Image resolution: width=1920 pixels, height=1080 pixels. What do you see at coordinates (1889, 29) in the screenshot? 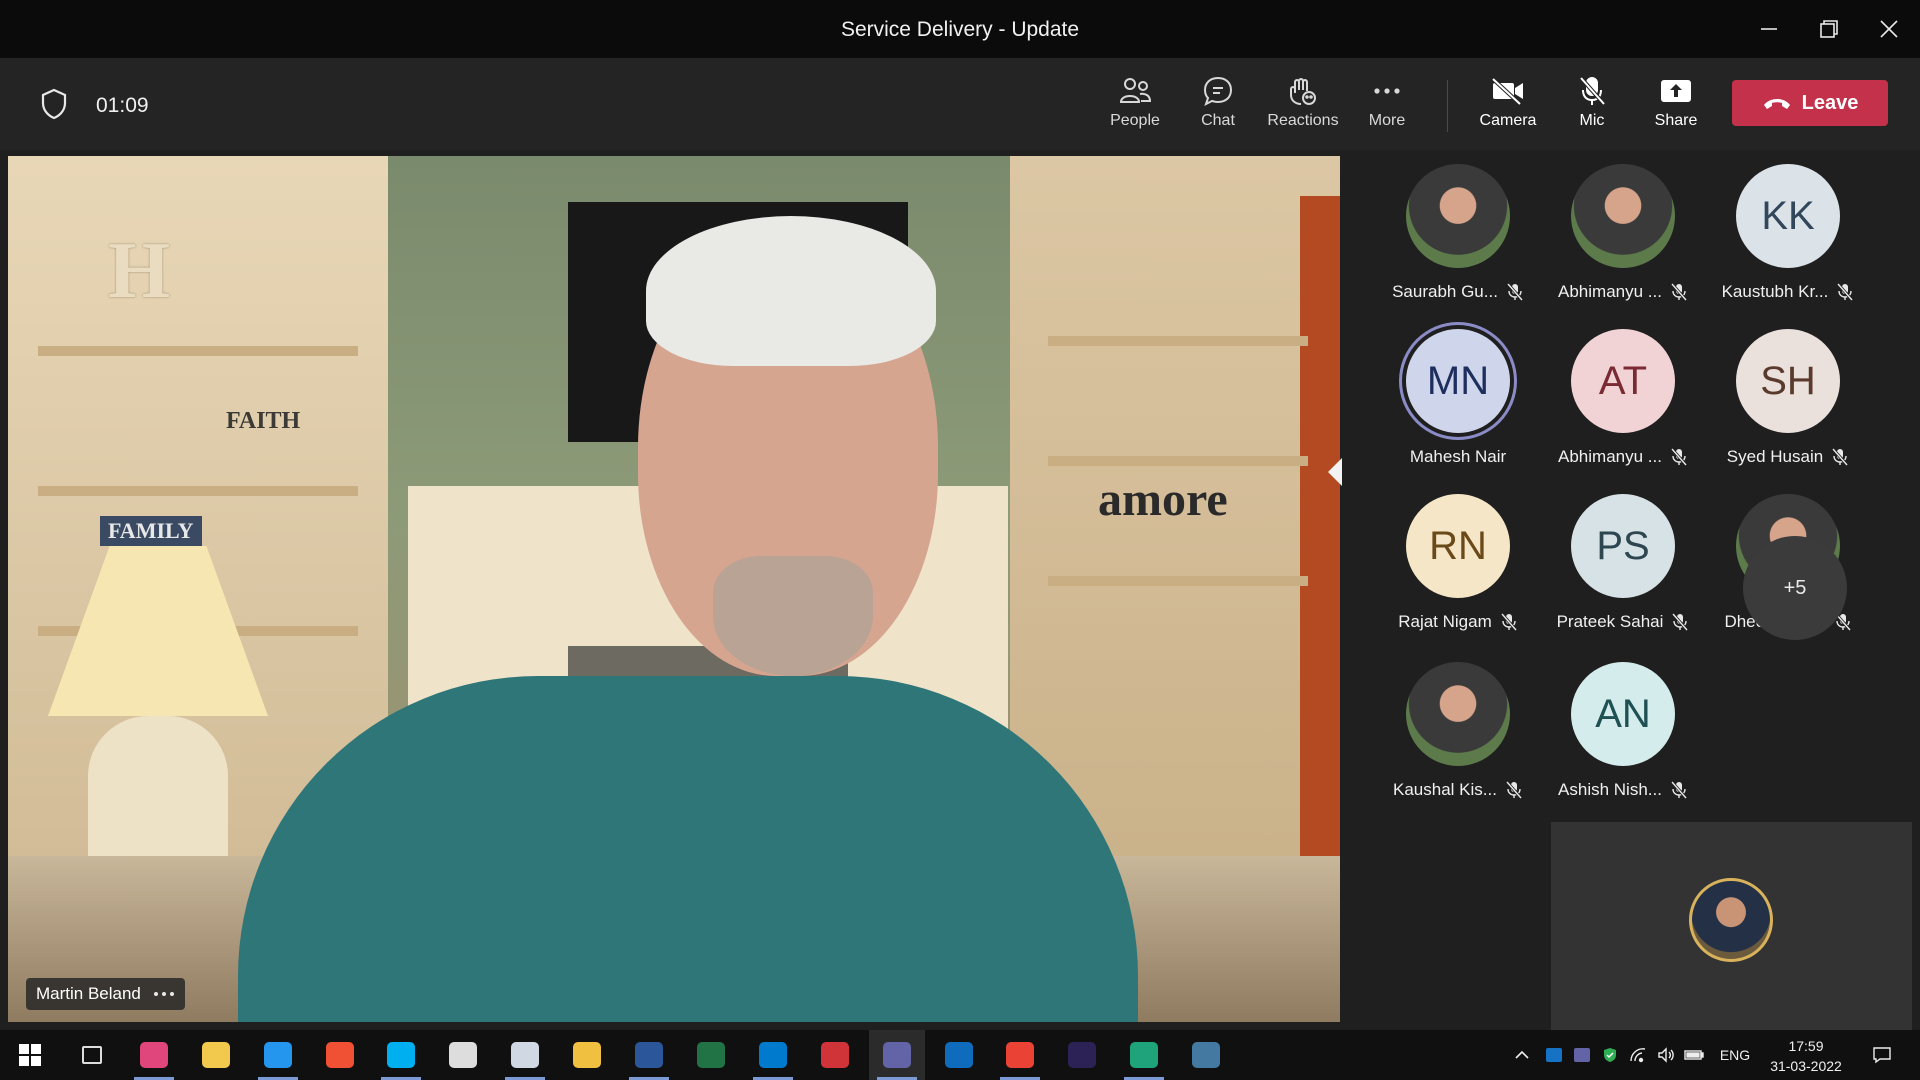
I see `close-button` at bounding box center [1889, 29].